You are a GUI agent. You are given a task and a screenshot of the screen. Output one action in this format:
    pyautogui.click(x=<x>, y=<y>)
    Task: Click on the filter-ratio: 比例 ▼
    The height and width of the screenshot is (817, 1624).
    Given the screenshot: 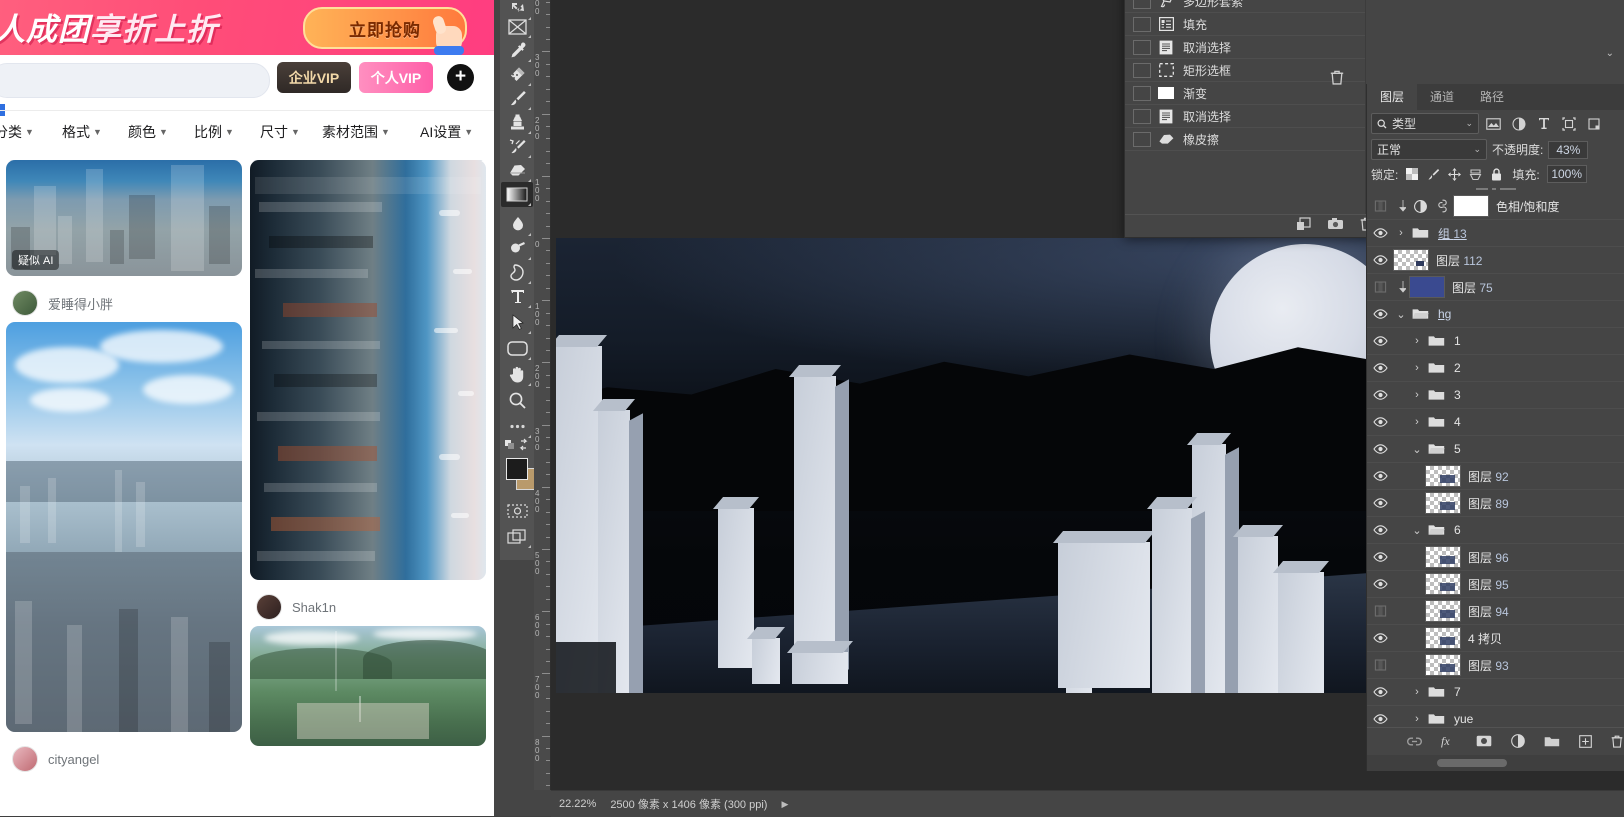 What is the action you would take?
    pyautogui.click(x=214, y=132)
    